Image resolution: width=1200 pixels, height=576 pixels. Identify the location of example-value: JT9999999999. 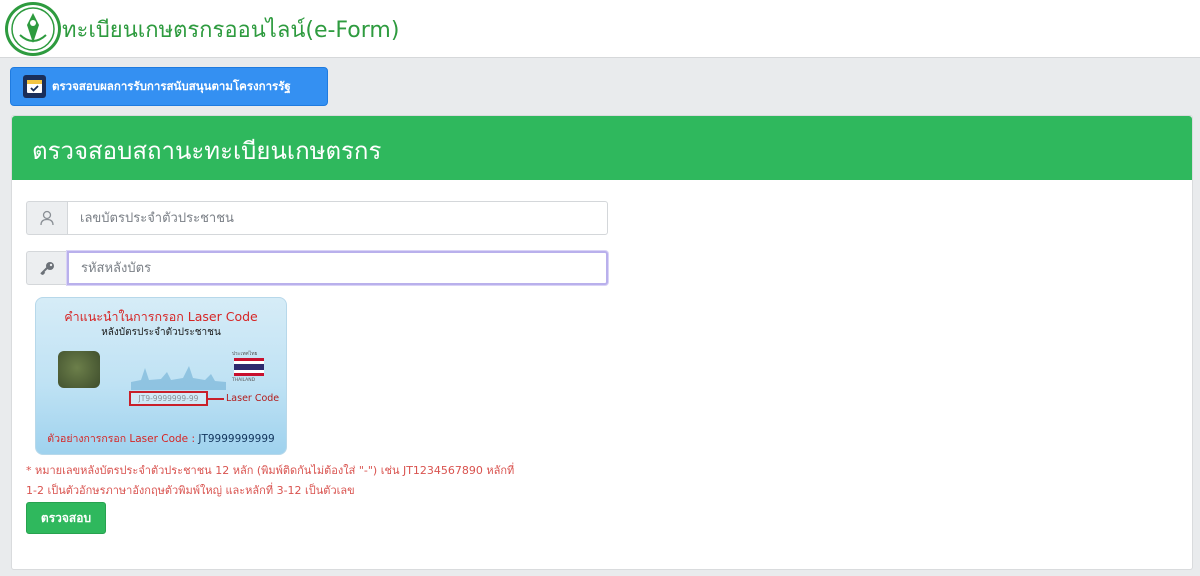
(236, 439).